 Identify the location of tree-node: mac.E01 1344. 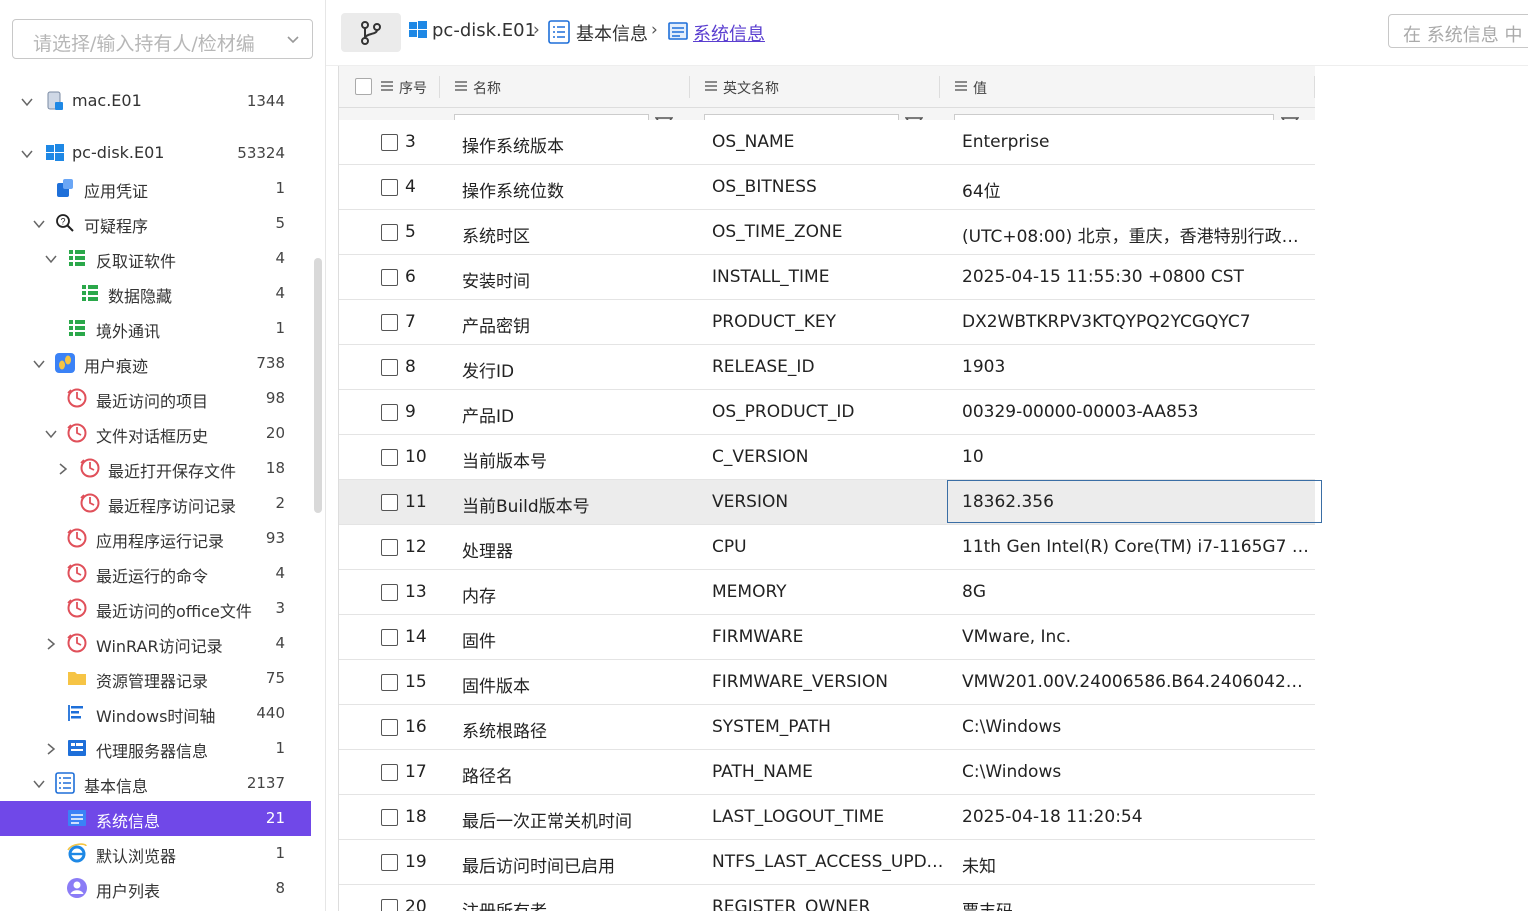
(155, 101).